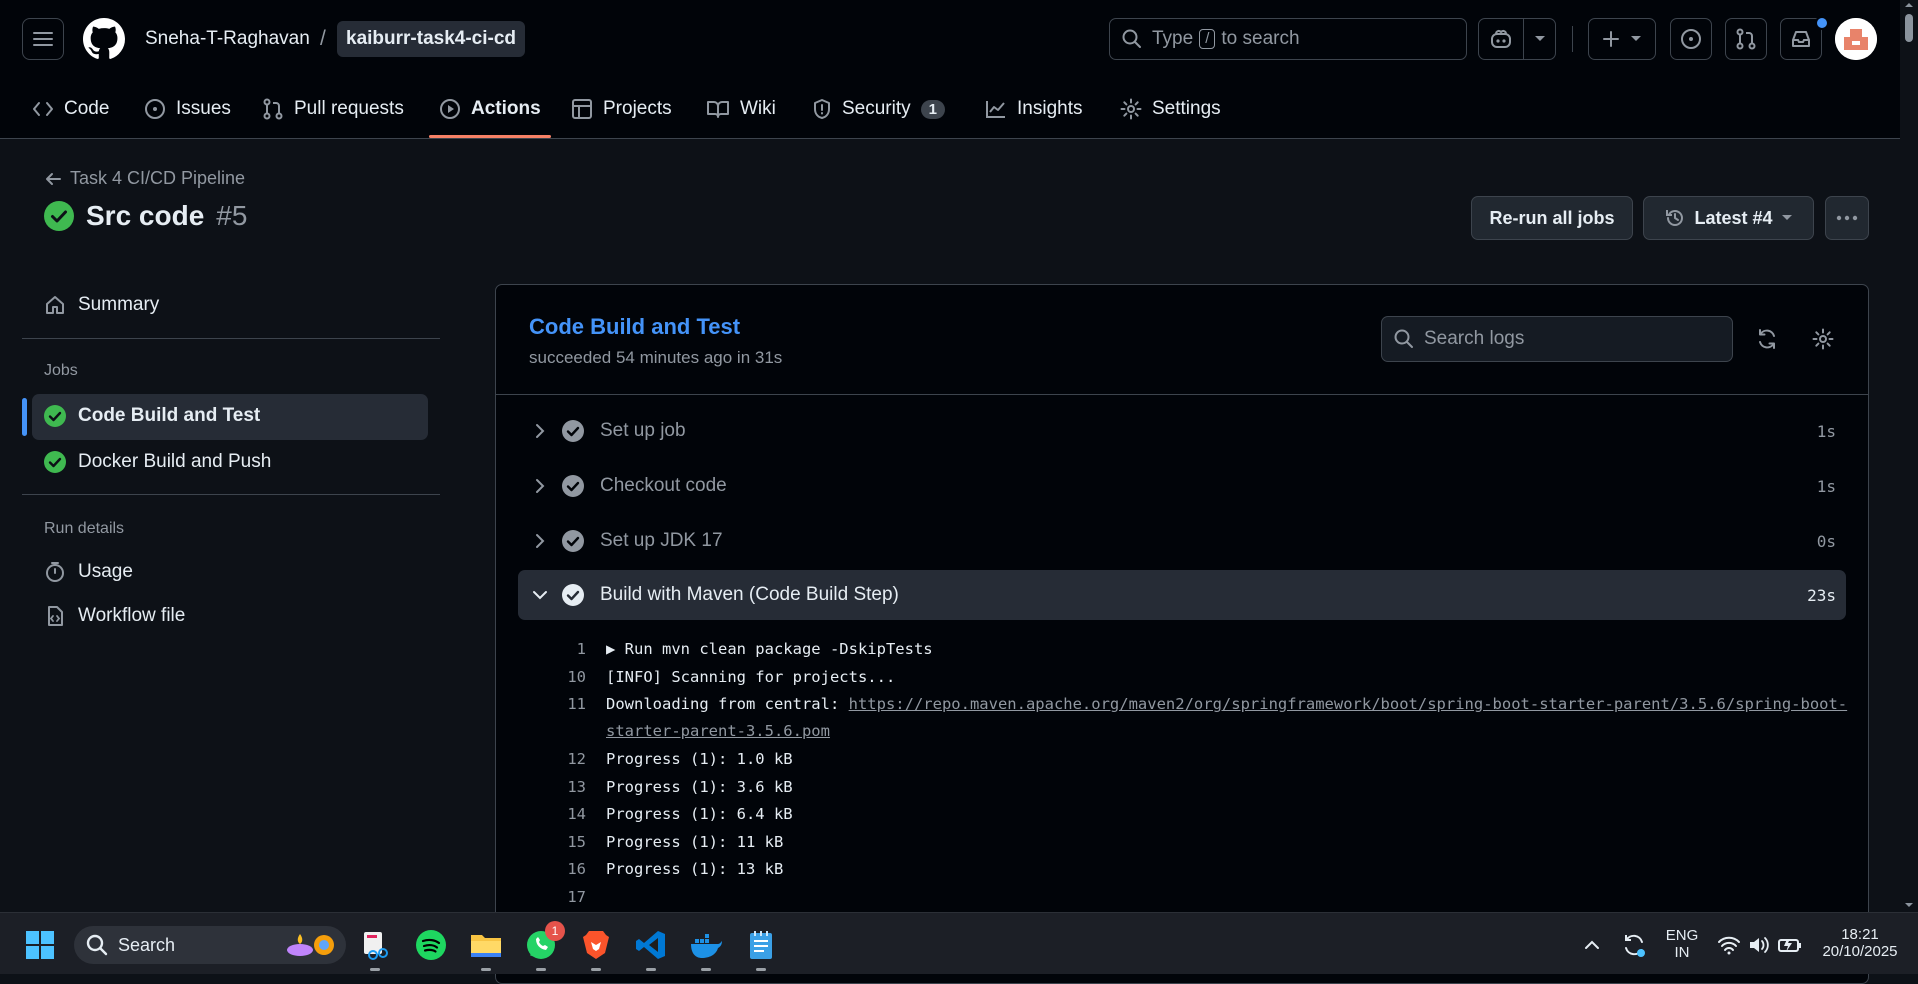  Describe the element at coordinates (727, 704) in the screenshot. I see `log-line-text: Downloading from central:` at that location.